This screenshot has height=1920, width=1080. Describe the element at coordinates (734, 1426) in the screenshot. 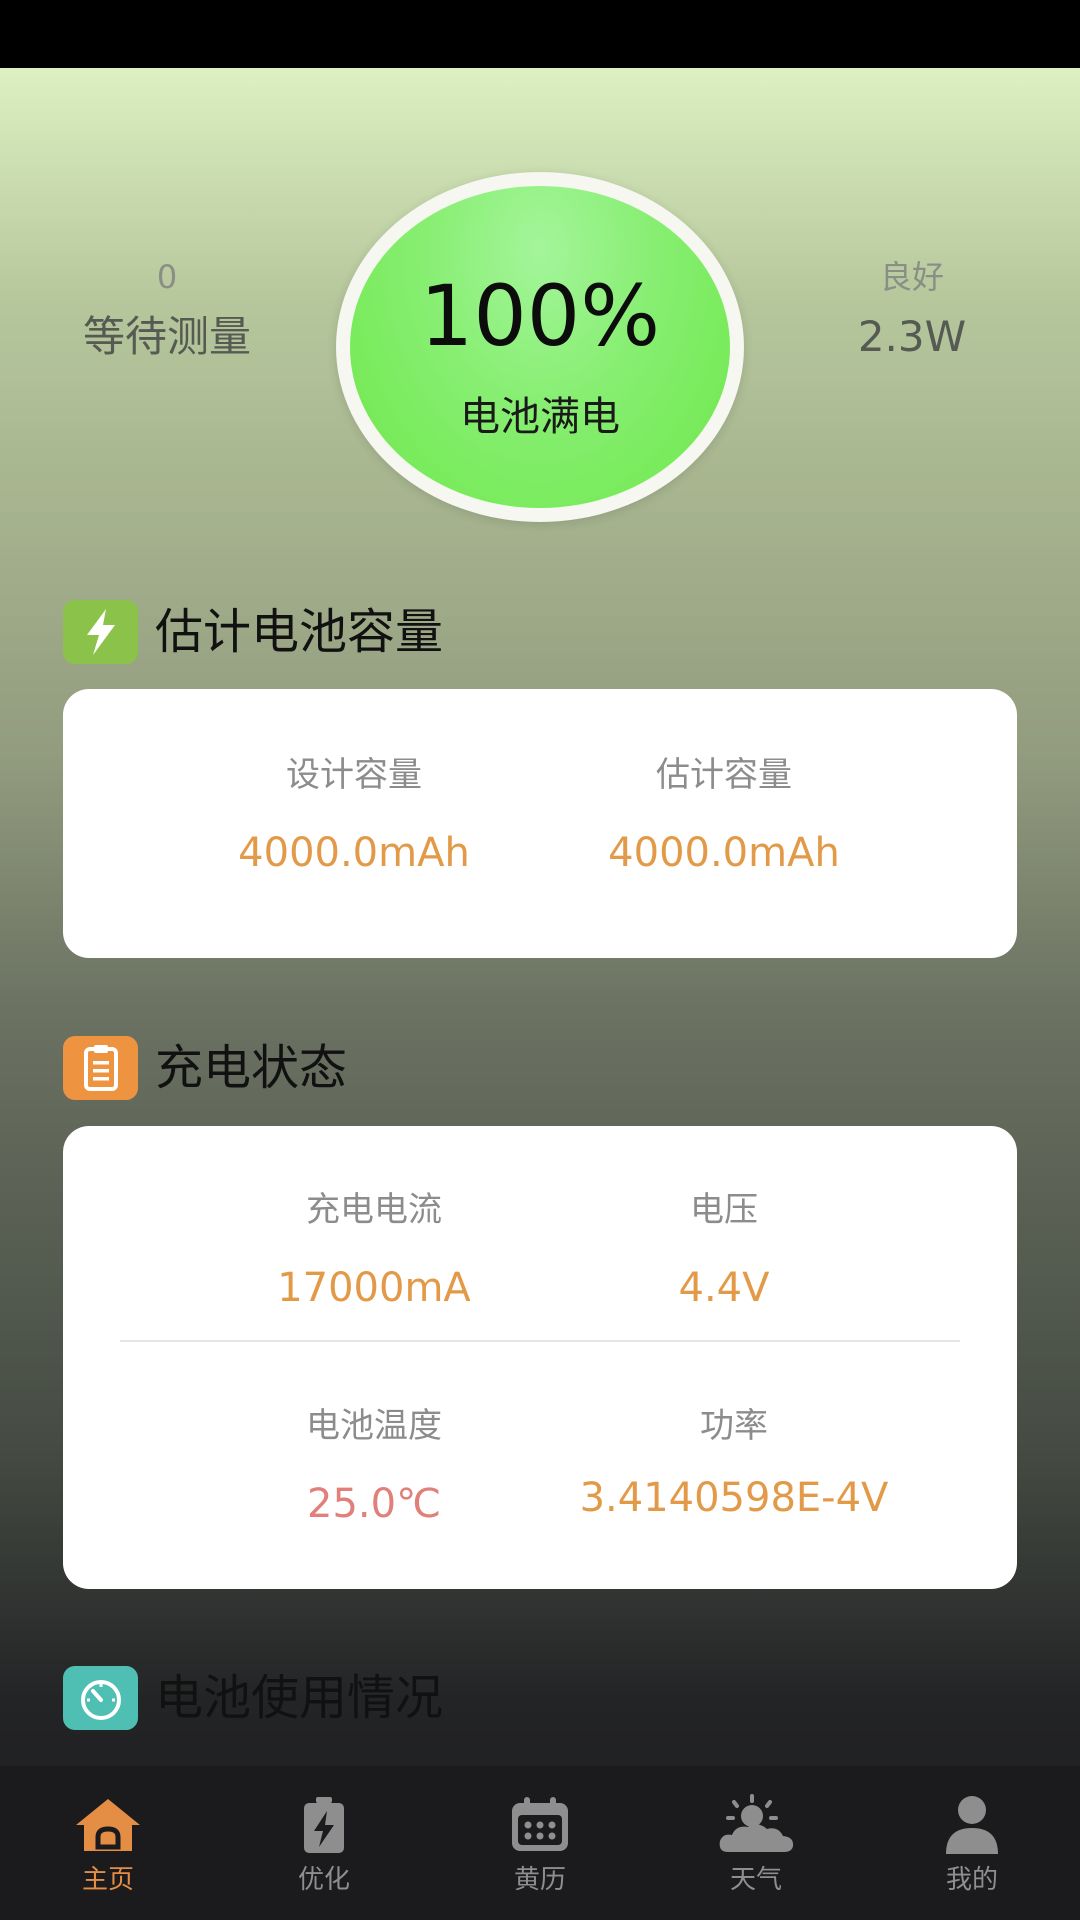

I see `power-label: 功率` at that location.